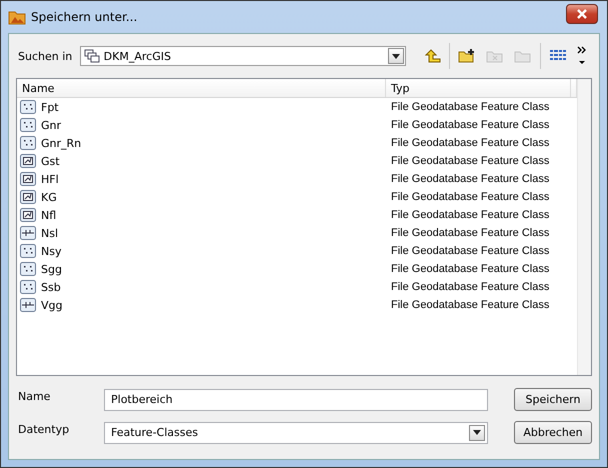  What do you see at coordinates (51, 251) in the screenshot?
I see `file-name: Nsy` at bounding box center [51, 251].